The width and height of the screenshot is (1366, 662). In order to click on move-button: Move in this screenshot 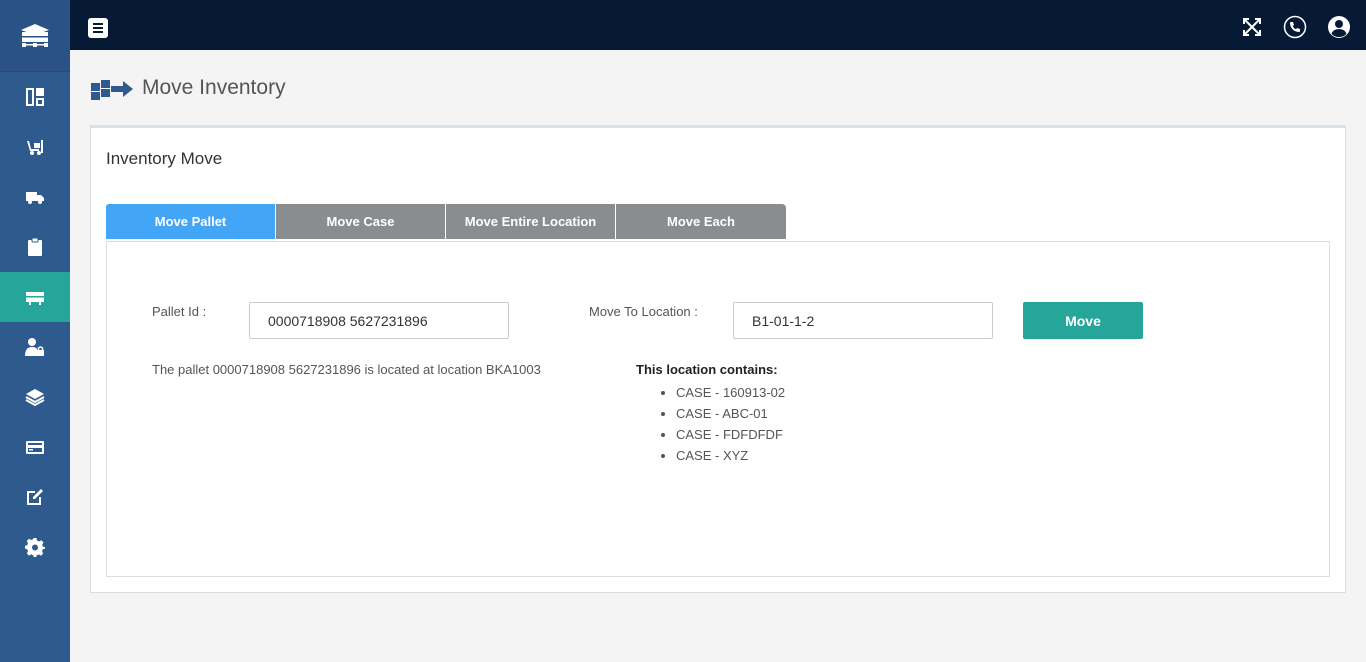, I will do `click(1083, 320)`.